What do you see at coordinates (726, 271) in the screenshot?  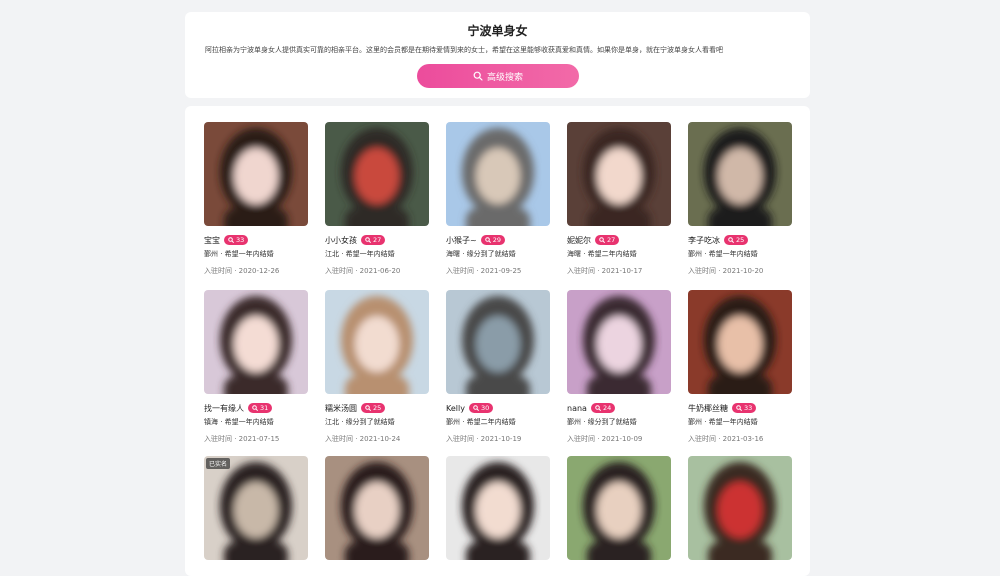 I see `joined-date: 入驻时间 · 2021-10-20` at bounding box center [726, 271].